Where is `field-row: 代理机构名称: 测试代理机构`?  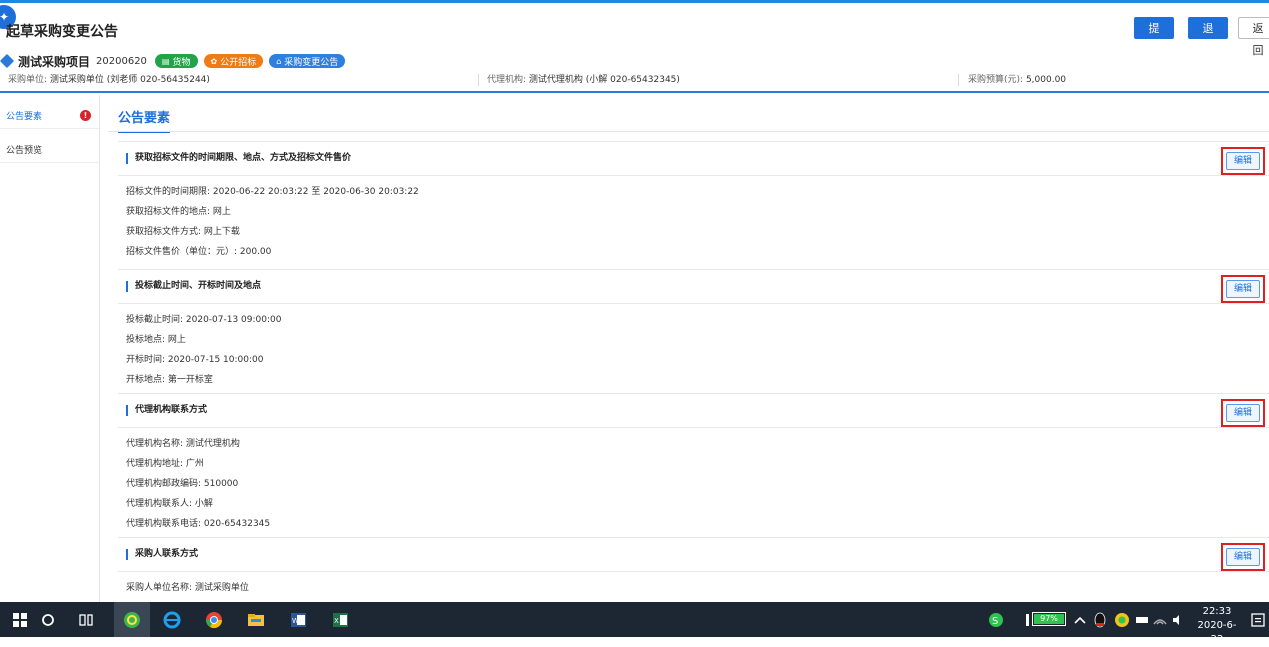
field-row: 代理机构名称: 测试代理机构 is located at coordinates (183, 444).